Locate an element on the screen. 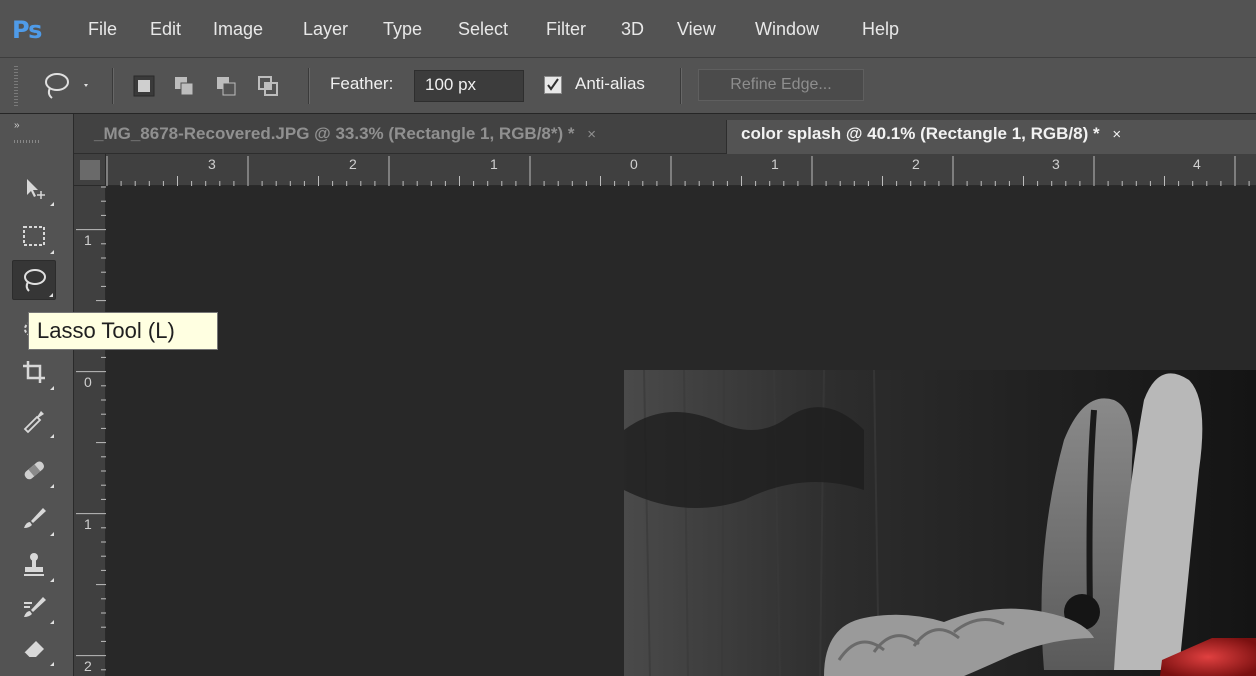 The image size is (1256, 676). horizontal-ruler: 3 2 1 0 1 2 3 4 is located at coordinates (681, 170).